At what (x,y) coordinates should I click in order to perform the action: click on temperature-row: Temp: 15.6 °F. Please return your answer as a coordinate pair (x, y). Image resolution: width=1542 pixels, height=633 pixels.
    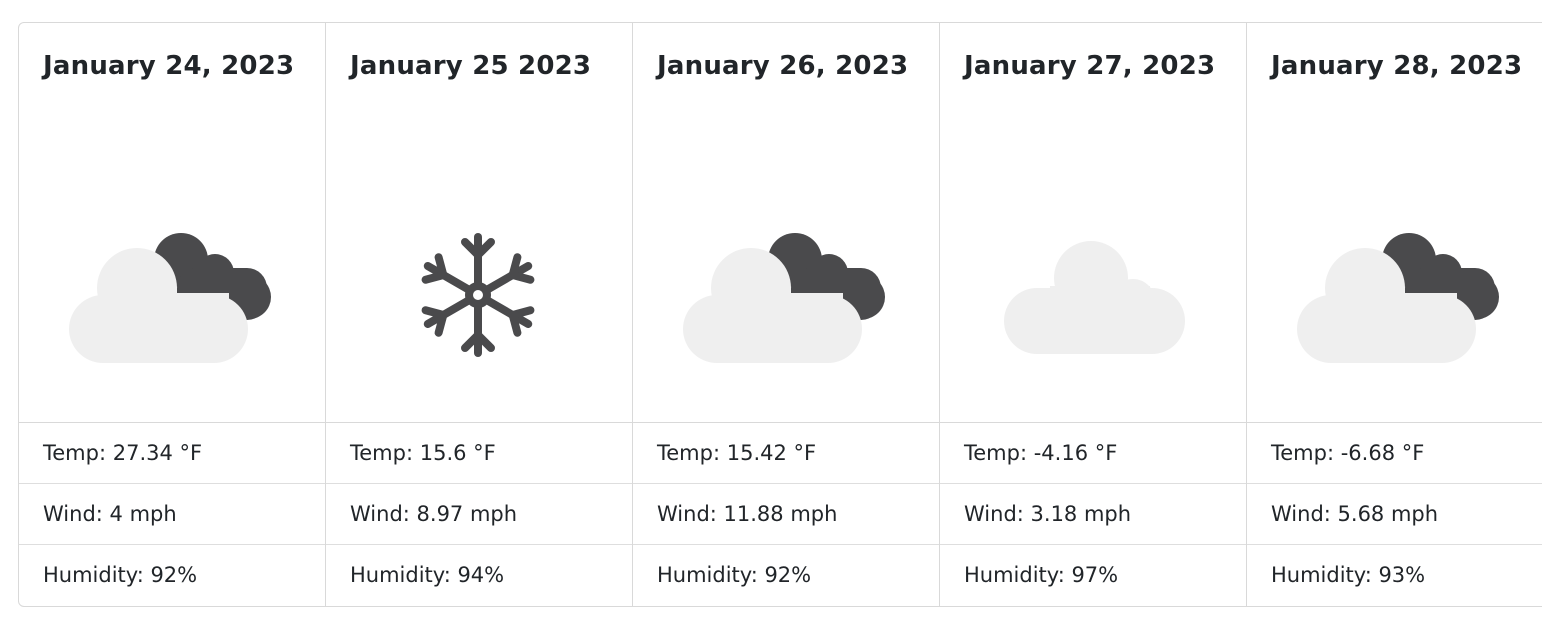
    Looking at the image, I should click on (479, 453).